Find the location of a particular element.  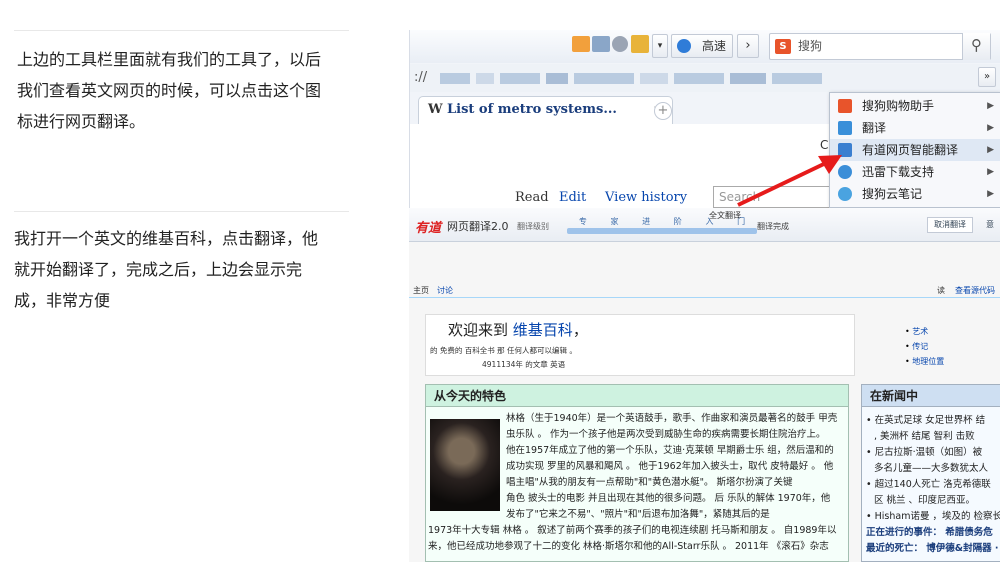

youdao-logo: 有道 is located at coordinates (428, 228).